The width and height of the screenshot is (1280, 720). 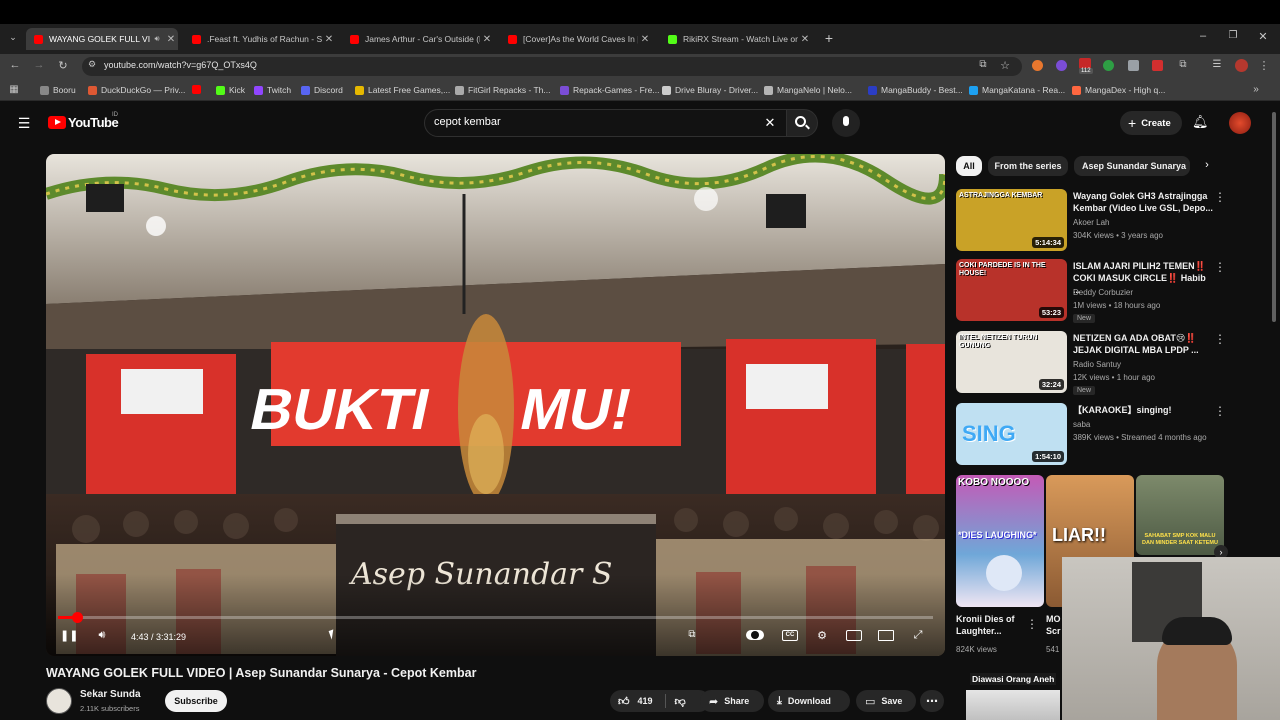 I want to click on restore-icon: ❐, so click(x=1233, y=35).